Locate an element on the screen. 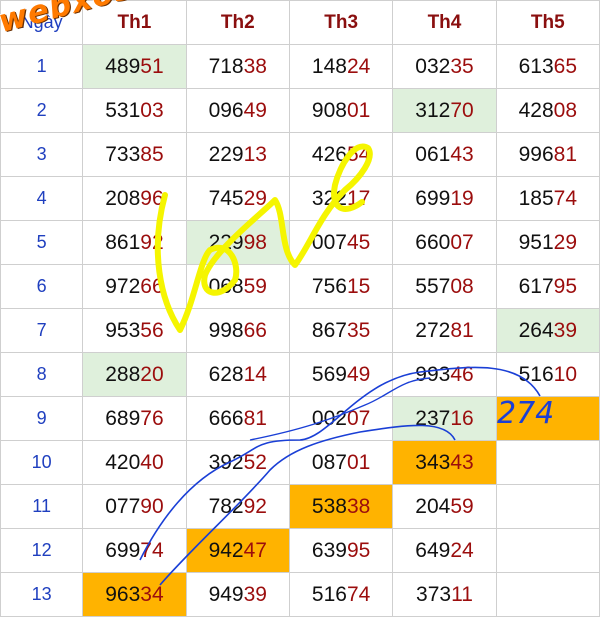  table-row: 5 86192 22998 00745 66007 95129 is located at coordinates (300, 242).